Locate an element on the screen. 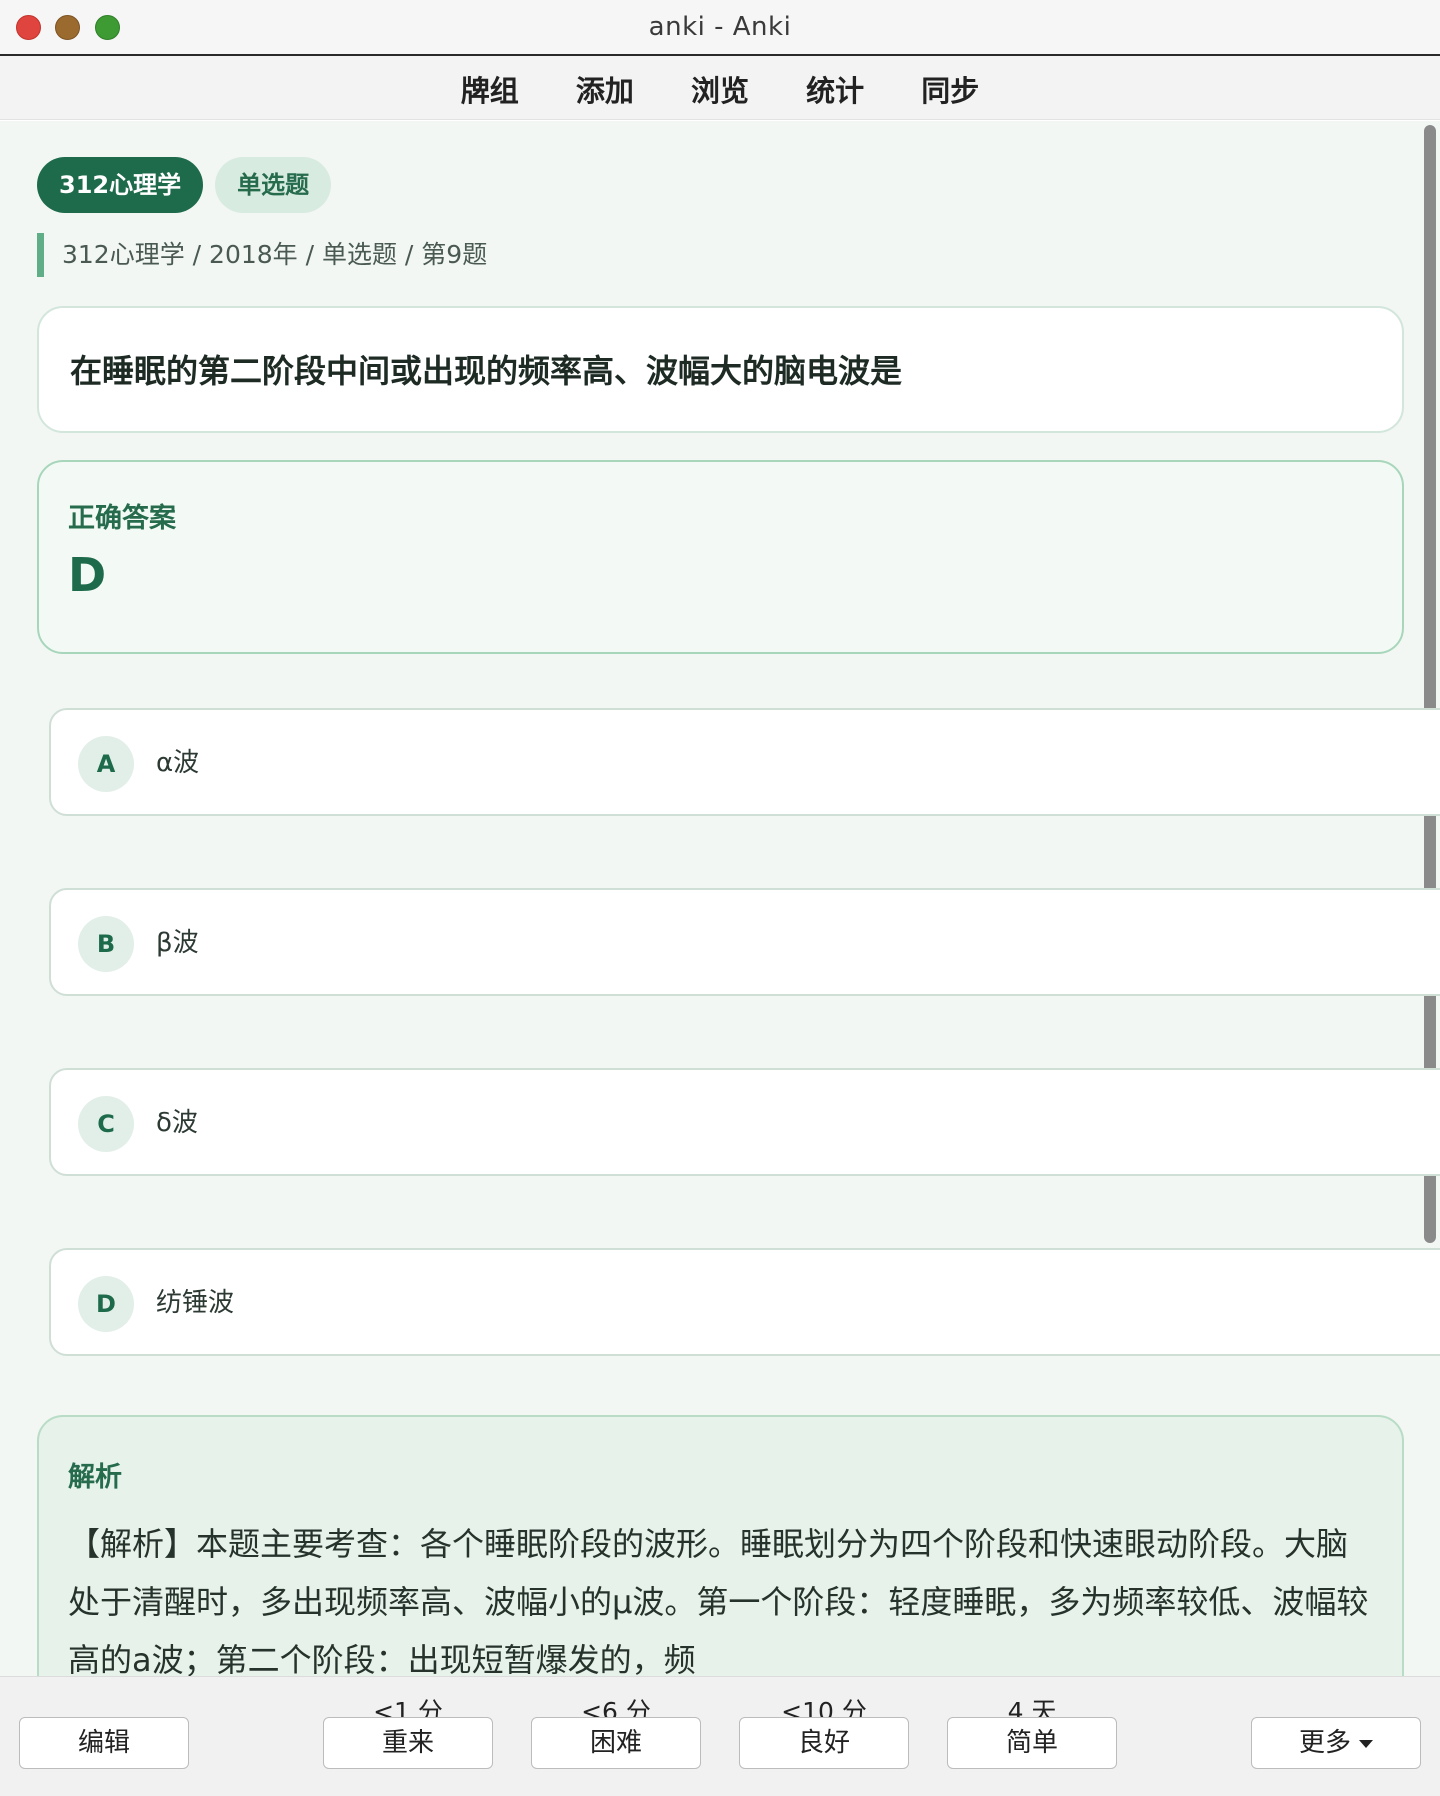 This screenshot has width=1440, height=1796. main-toolbar: 牌组 添加 浏览 统计 同步 is located at coordinates (720, 88).